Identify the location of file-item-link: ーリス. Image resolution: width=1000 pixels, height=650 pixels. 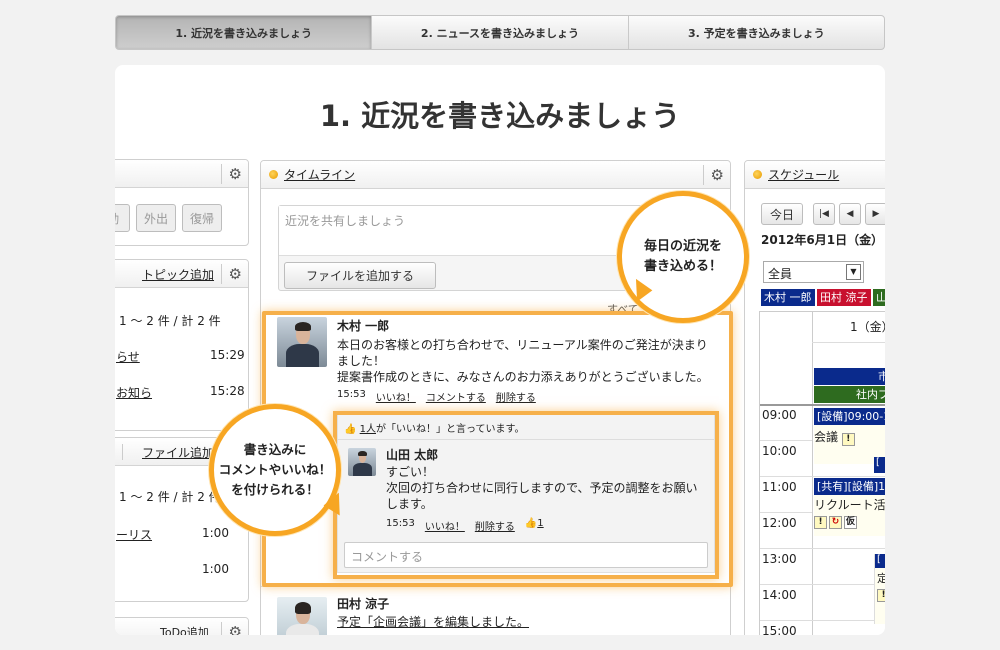
(134, 535).